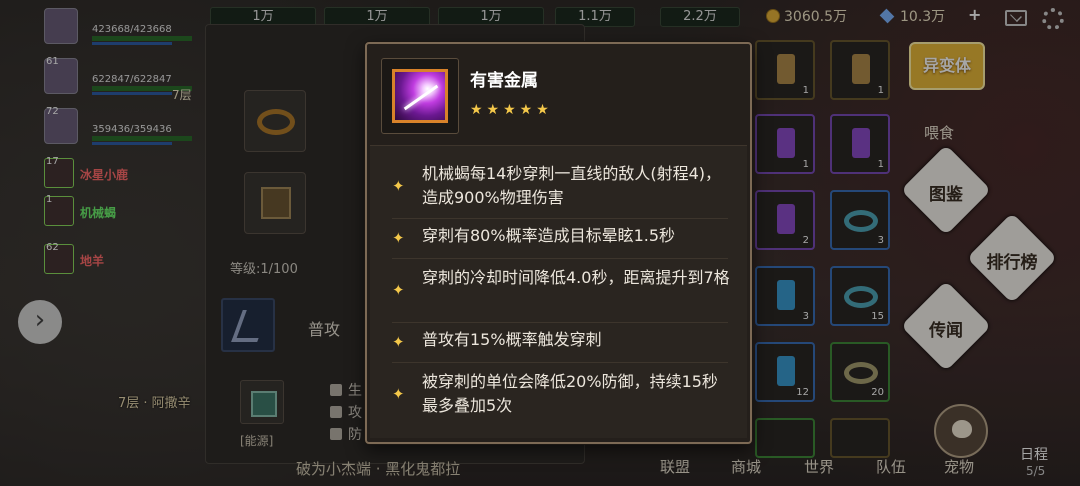 The height and width of the screenshot is (486, 1080). What do you see at coordinates (511, 110) in the screenshot?
I see `skill-stars: ★★★★★` at bounding box center [511, 110].